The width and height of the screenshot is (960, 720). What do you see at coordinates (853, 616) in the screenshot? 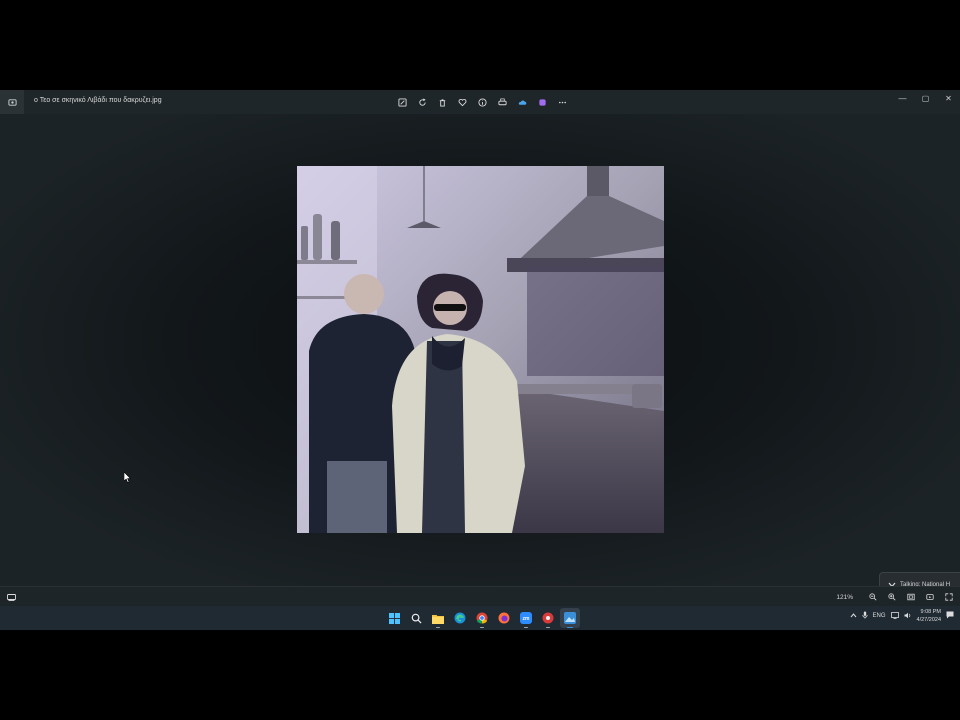
I see `chevron-up-icon` at bounding box center [853, 616].